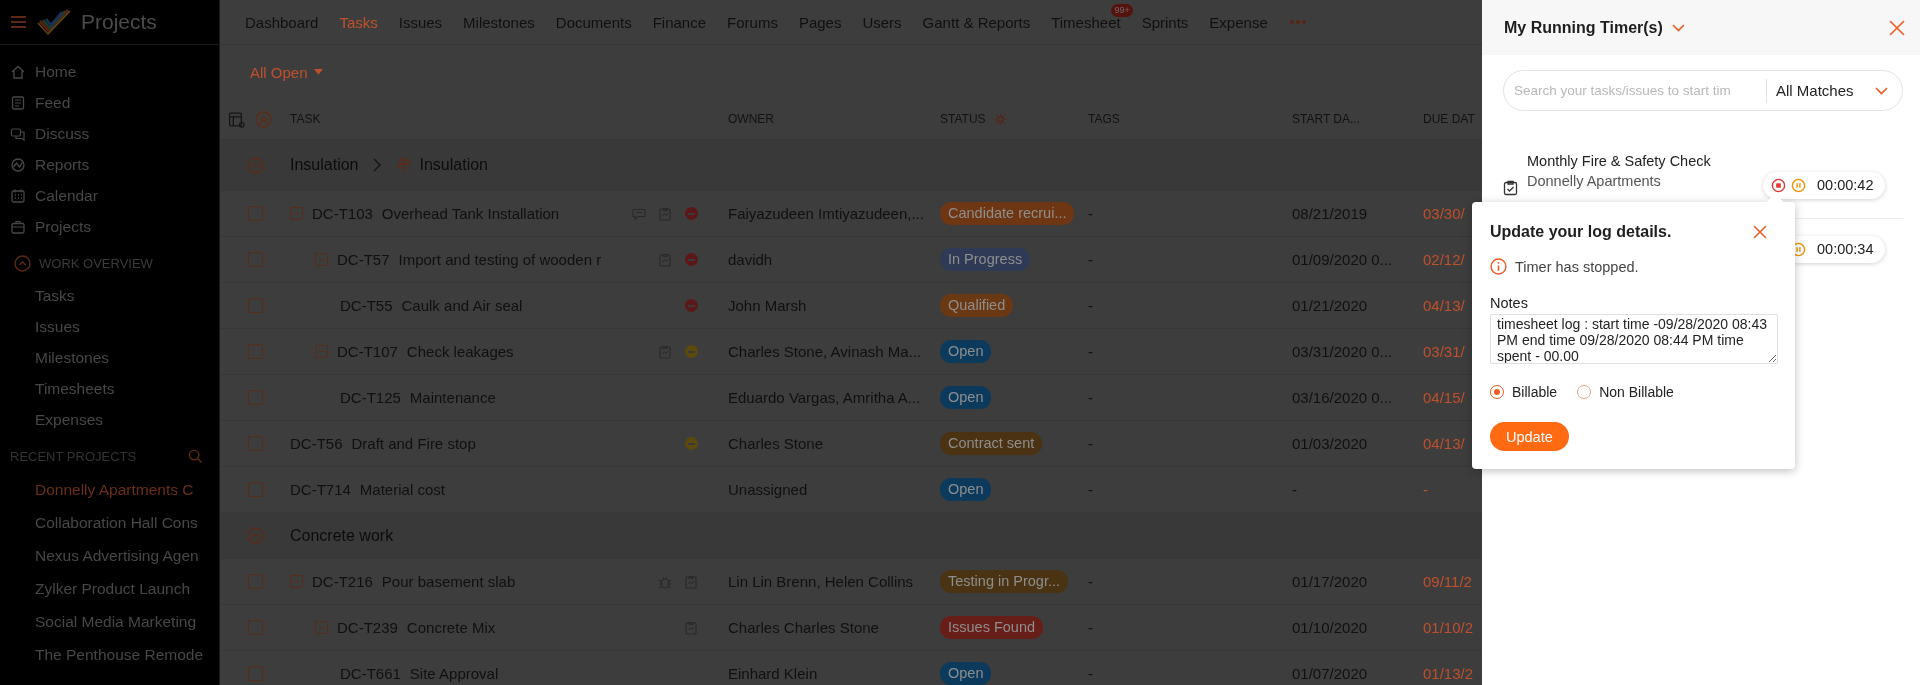 Image resolution: width=1920 pixels, height=685 pixels. I want to click on timer-elapsed: 00:00:34, so click(1845, 249).